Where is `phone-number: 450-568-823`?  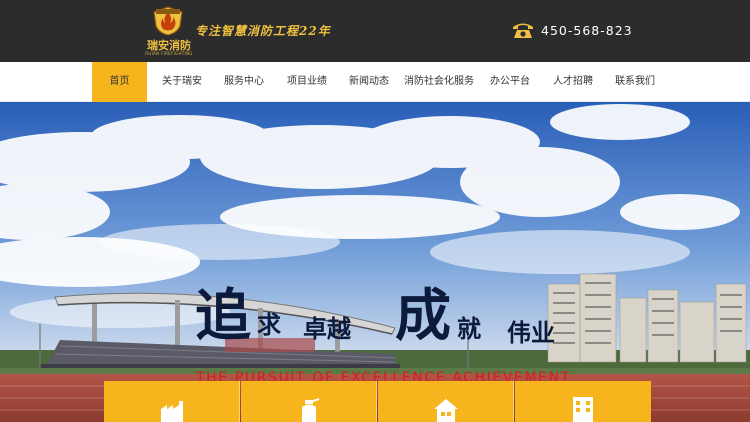 phone-number: 450-568-823 is located at coordinates (587, 30).